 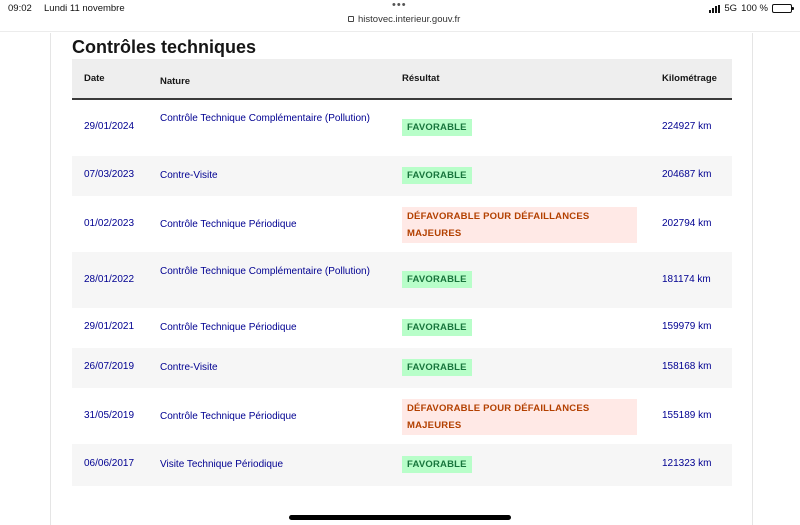 What do you see at coordinates (687, 126) in the screenshot?
I see `row-mileage: 224927 km` at bounding box center [687, 126].